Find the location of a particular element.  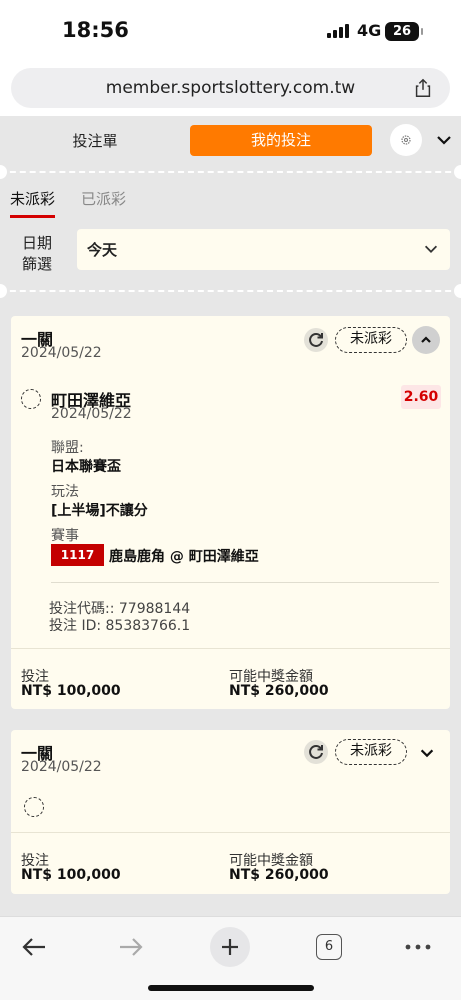

settings-button is located at coordinates (406, 140).